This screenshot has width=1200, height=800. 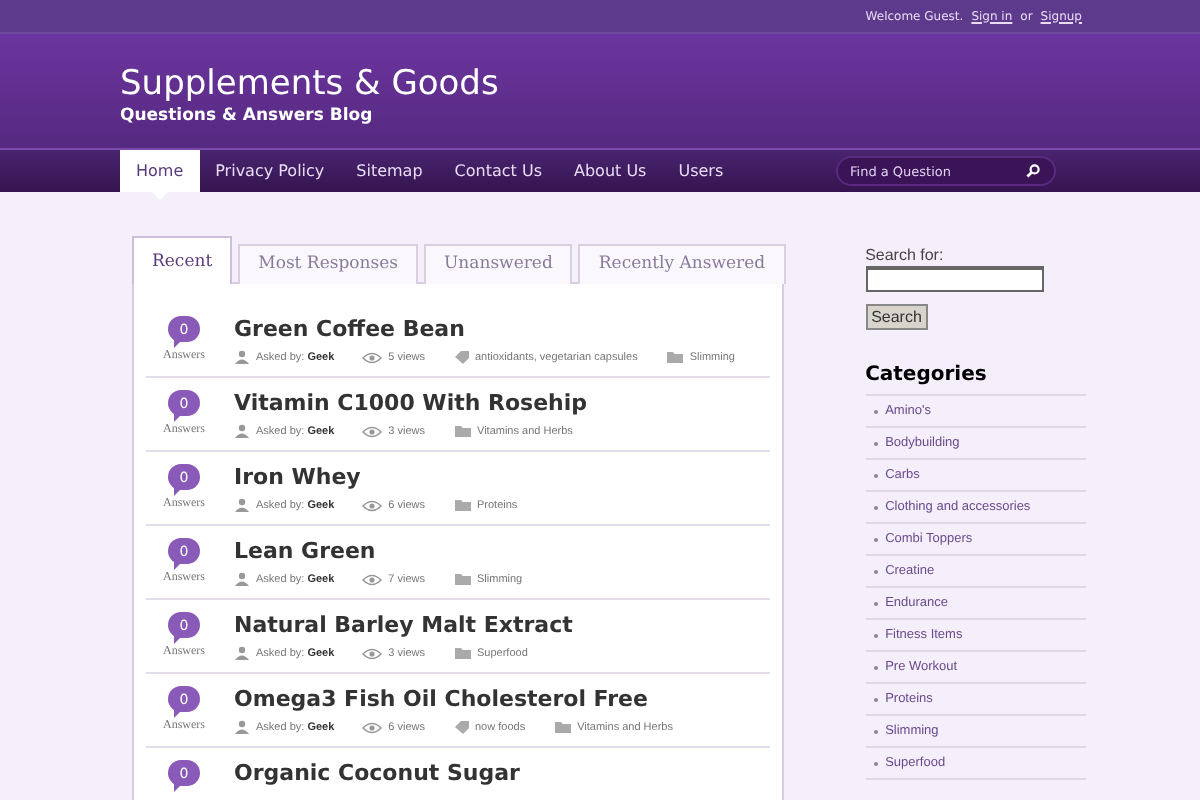 What do you see at coordinates (610, 171) in the screenshot?
I see `nav-link: About Us` at bounding box center [610, 171].